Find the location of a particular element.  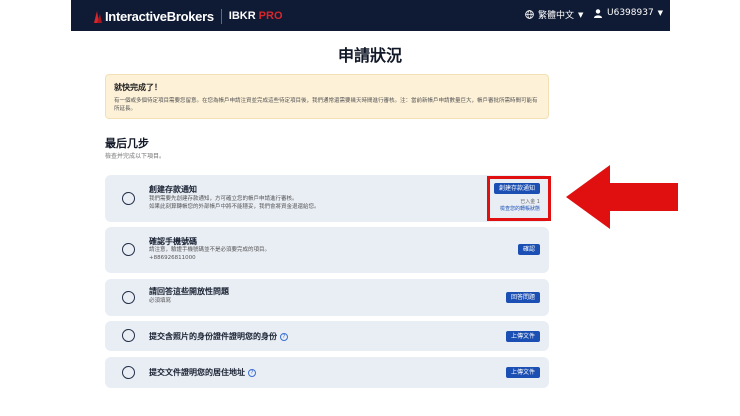

task-card-photo-id: 提交含照片的身份證件證明您的身份? 上傳文件 is located at coordinates (327, 336).